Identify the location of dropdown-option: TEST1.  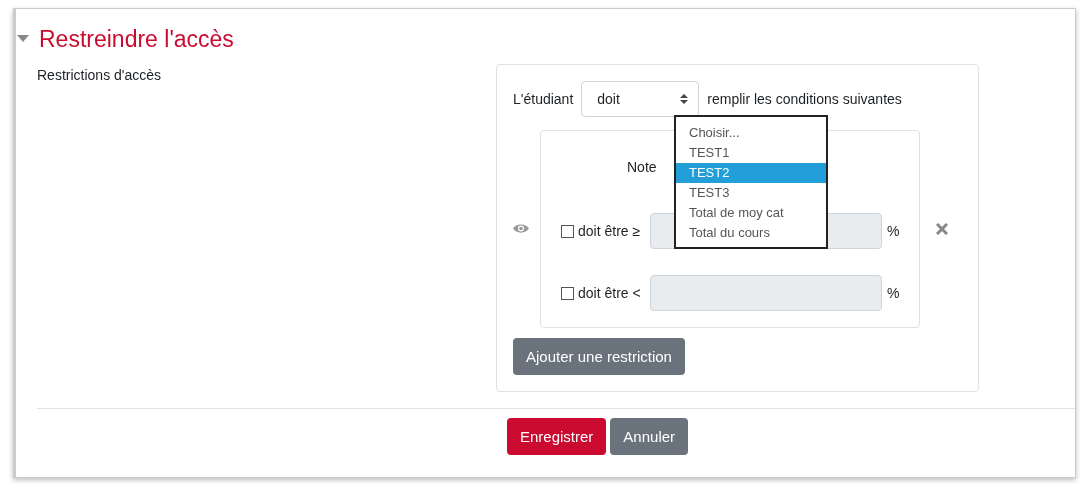
(751, 153).